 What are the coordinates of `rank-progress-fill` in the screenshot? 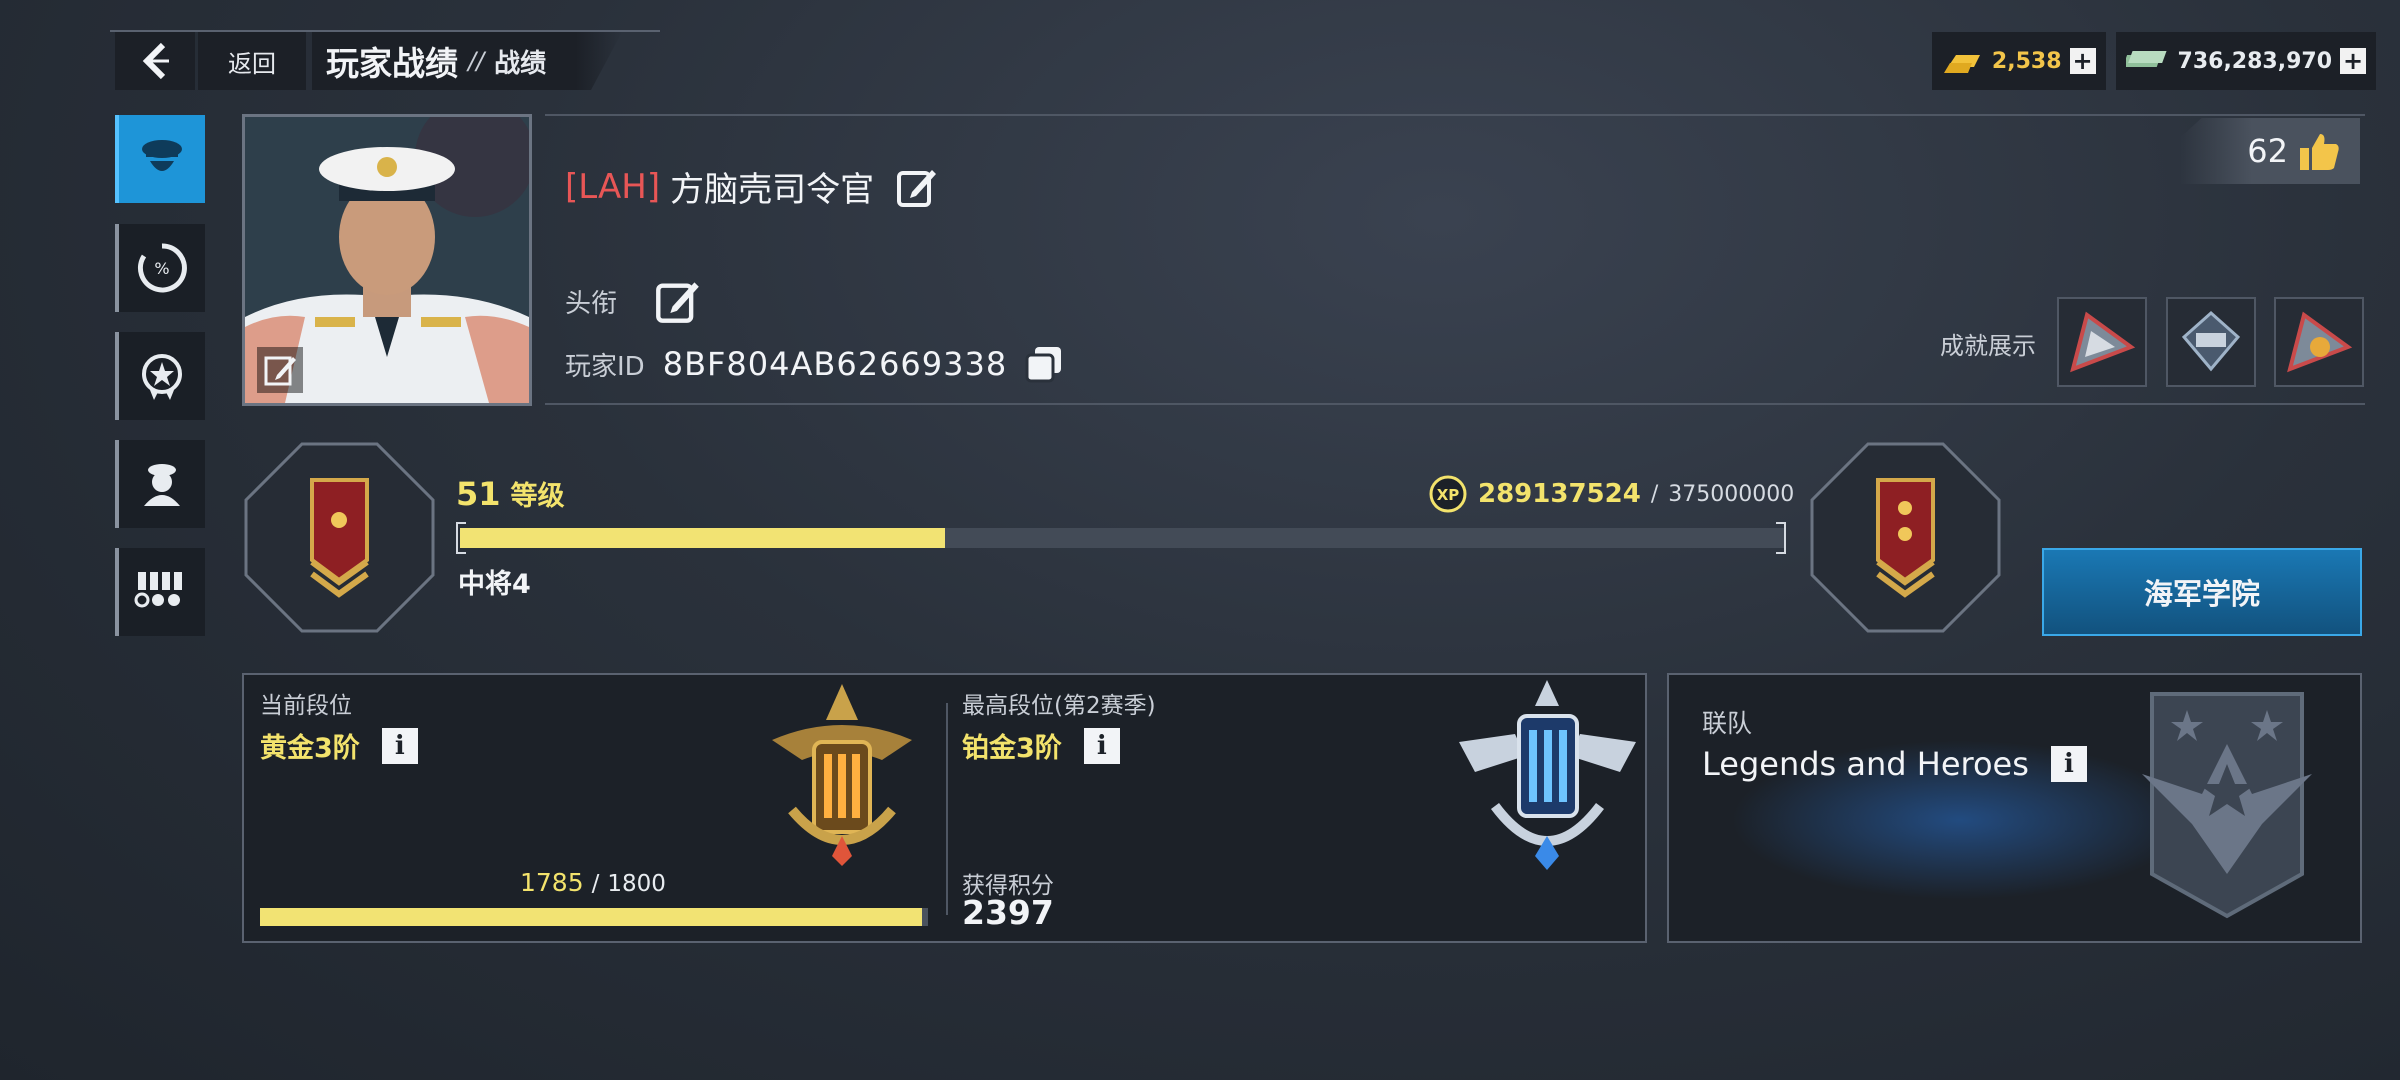 It's located at (591, 917).